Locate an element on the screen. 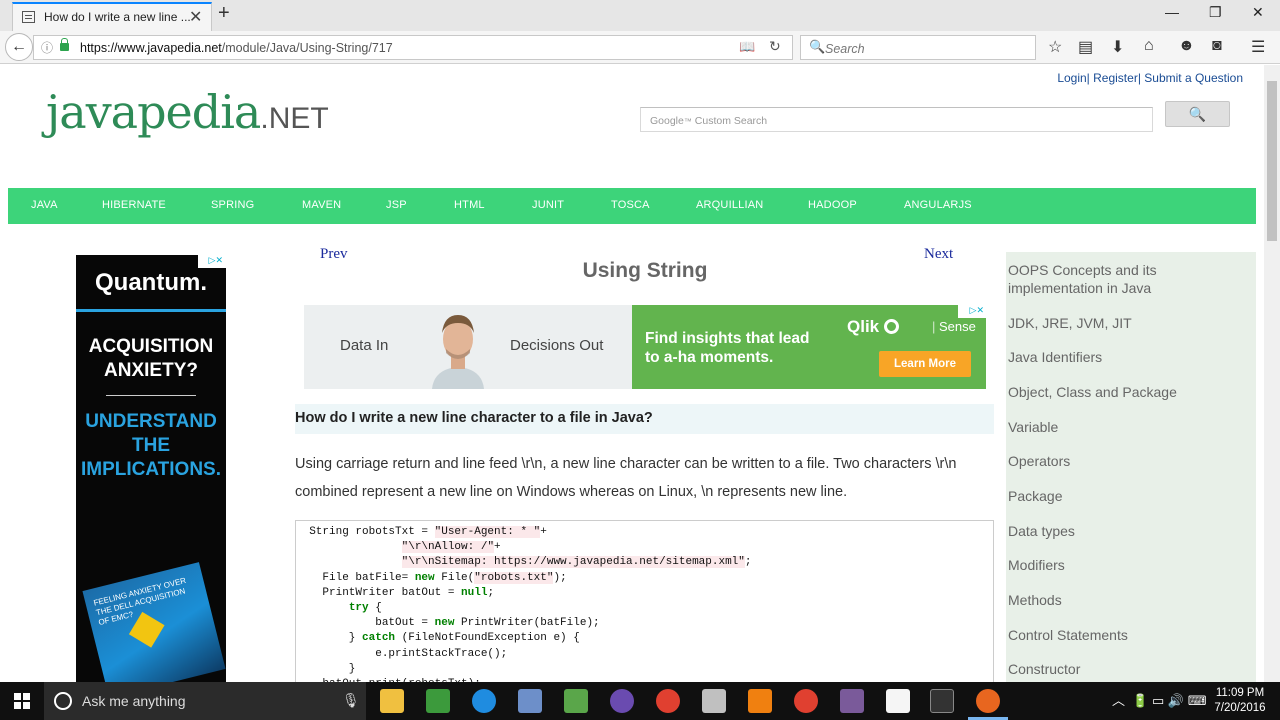 This screenshot has height=720, width=1280. submit-question-link: Submit a Question is located at coordinates (1192, 78).